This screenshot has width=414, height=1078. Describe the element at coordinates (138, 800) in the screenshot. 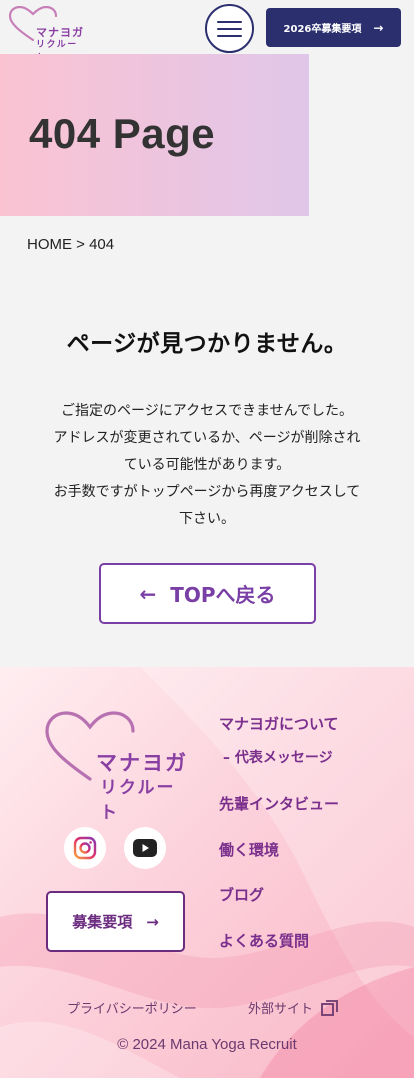

I see `footer-logo-text-line2: リクルート` at that location.